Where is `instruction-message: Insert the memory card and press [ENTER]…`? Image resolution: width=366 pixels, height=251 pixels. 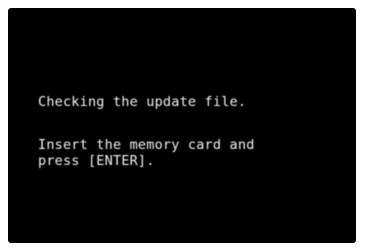
instruction-message: Insert the memory card and press [ENTER]… is located at coordinates (146, 153).